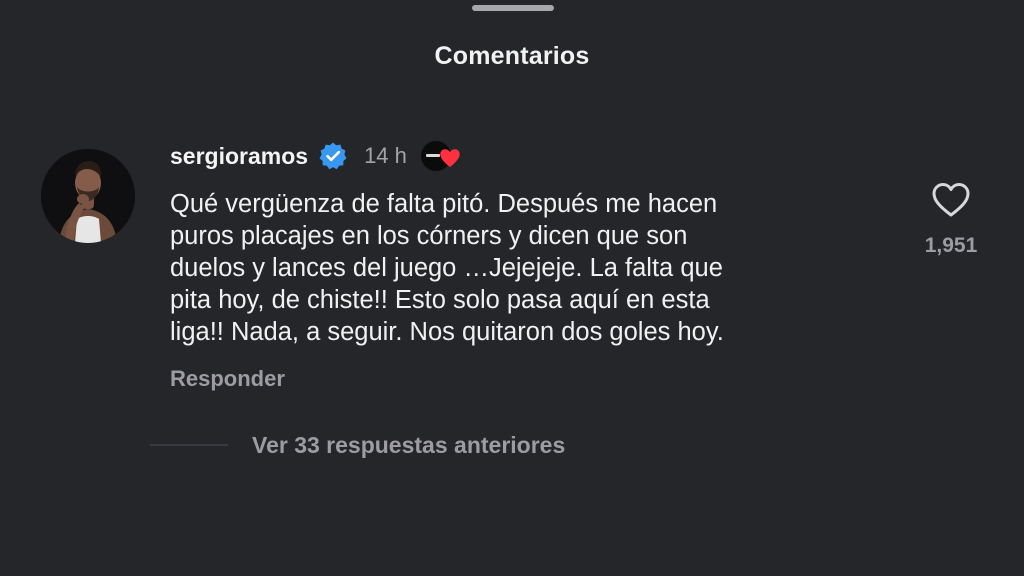 This screenshot has width=1024, height=576. Describe the element at coordinates (513, 8) in the screenshot. I see `drag-handle` at that location.